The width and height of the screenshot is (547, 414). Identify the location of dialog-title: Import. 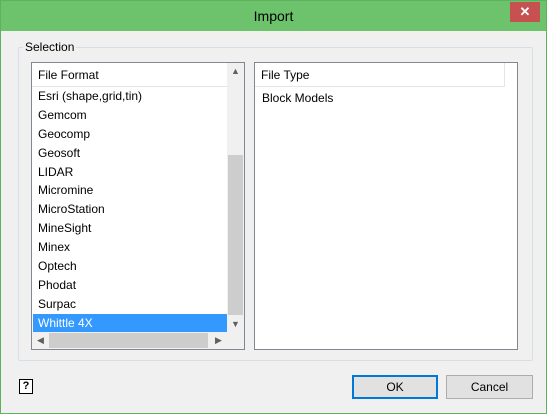
(273, 16).